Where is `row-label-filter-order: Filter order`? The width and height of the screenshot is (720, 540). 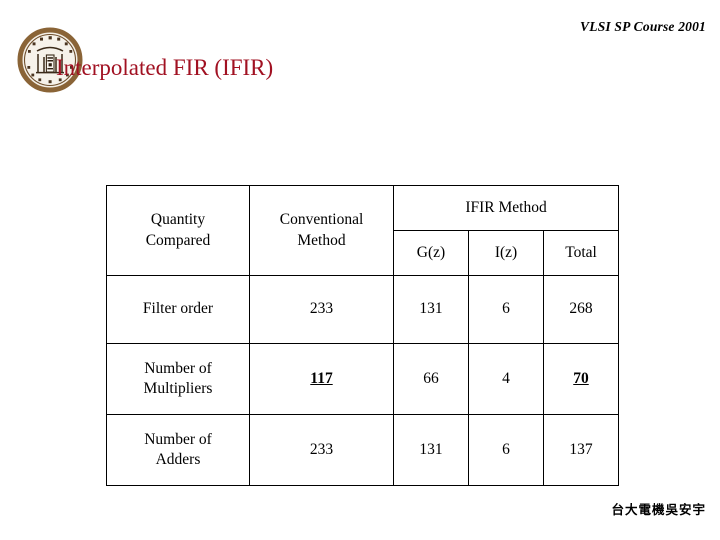
row-label-filter-order: Filter order is located at coordinates (178, 309).